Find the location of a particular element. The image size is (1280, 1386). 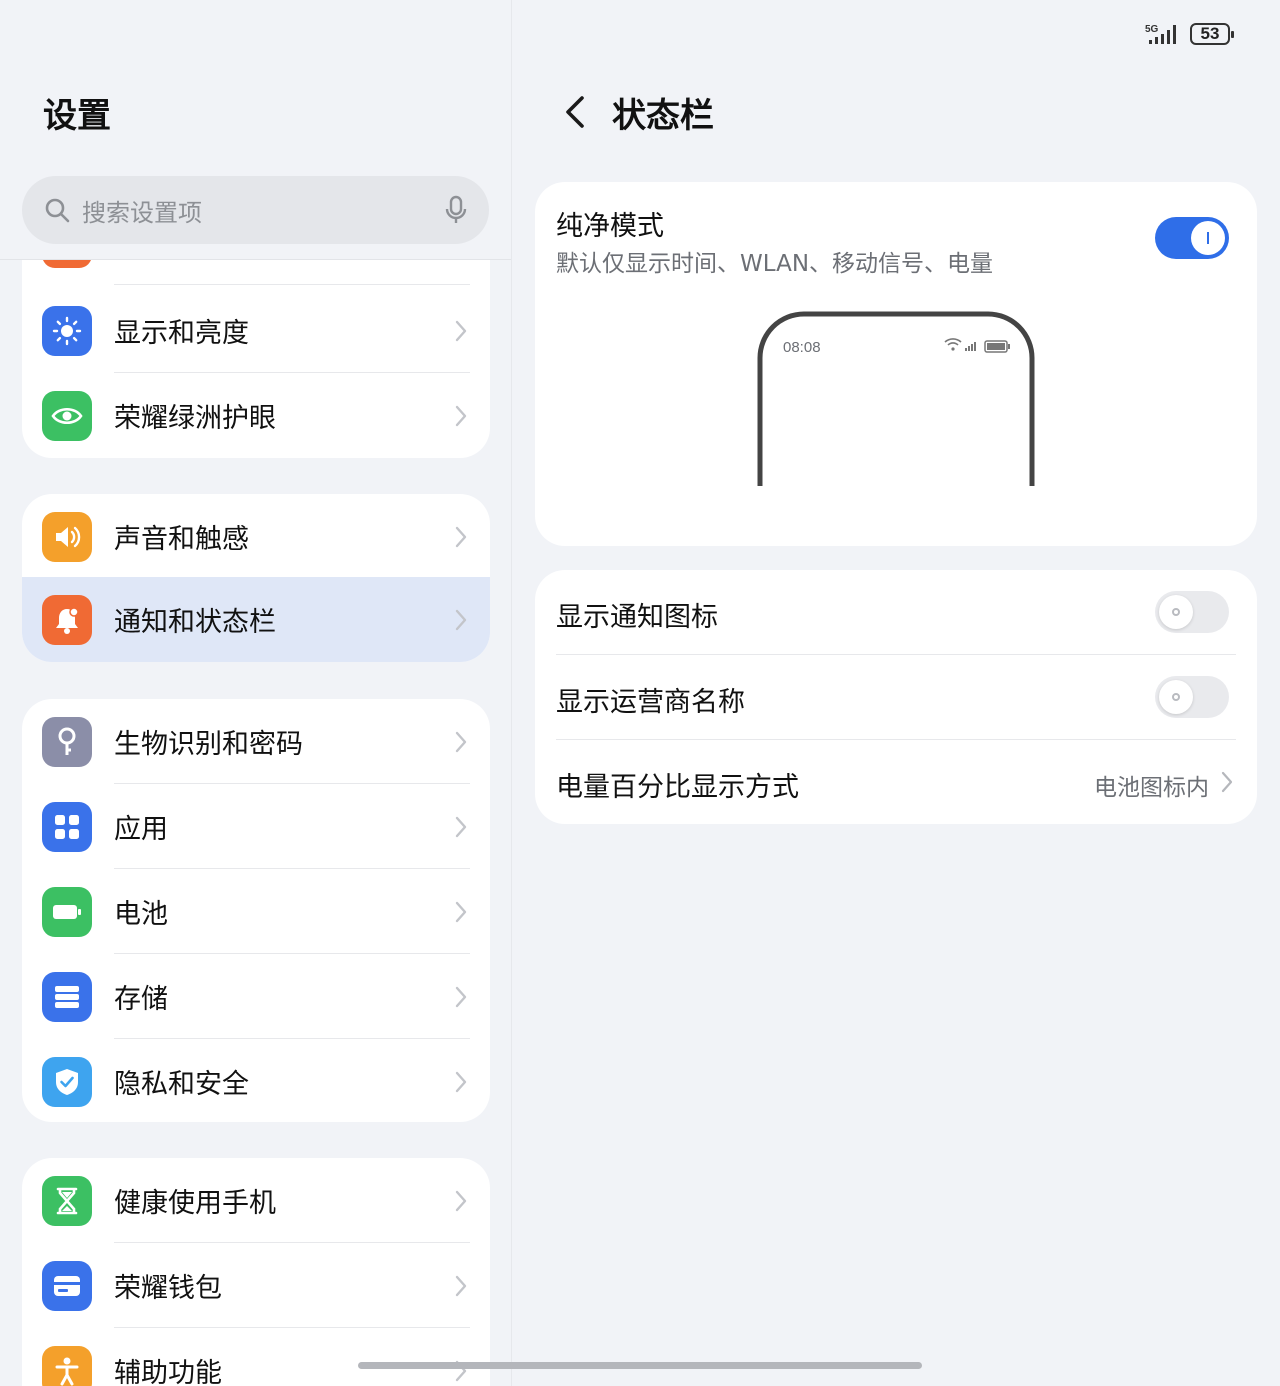

option-label: 显示通知图标 is located at coordinates (637, 617).